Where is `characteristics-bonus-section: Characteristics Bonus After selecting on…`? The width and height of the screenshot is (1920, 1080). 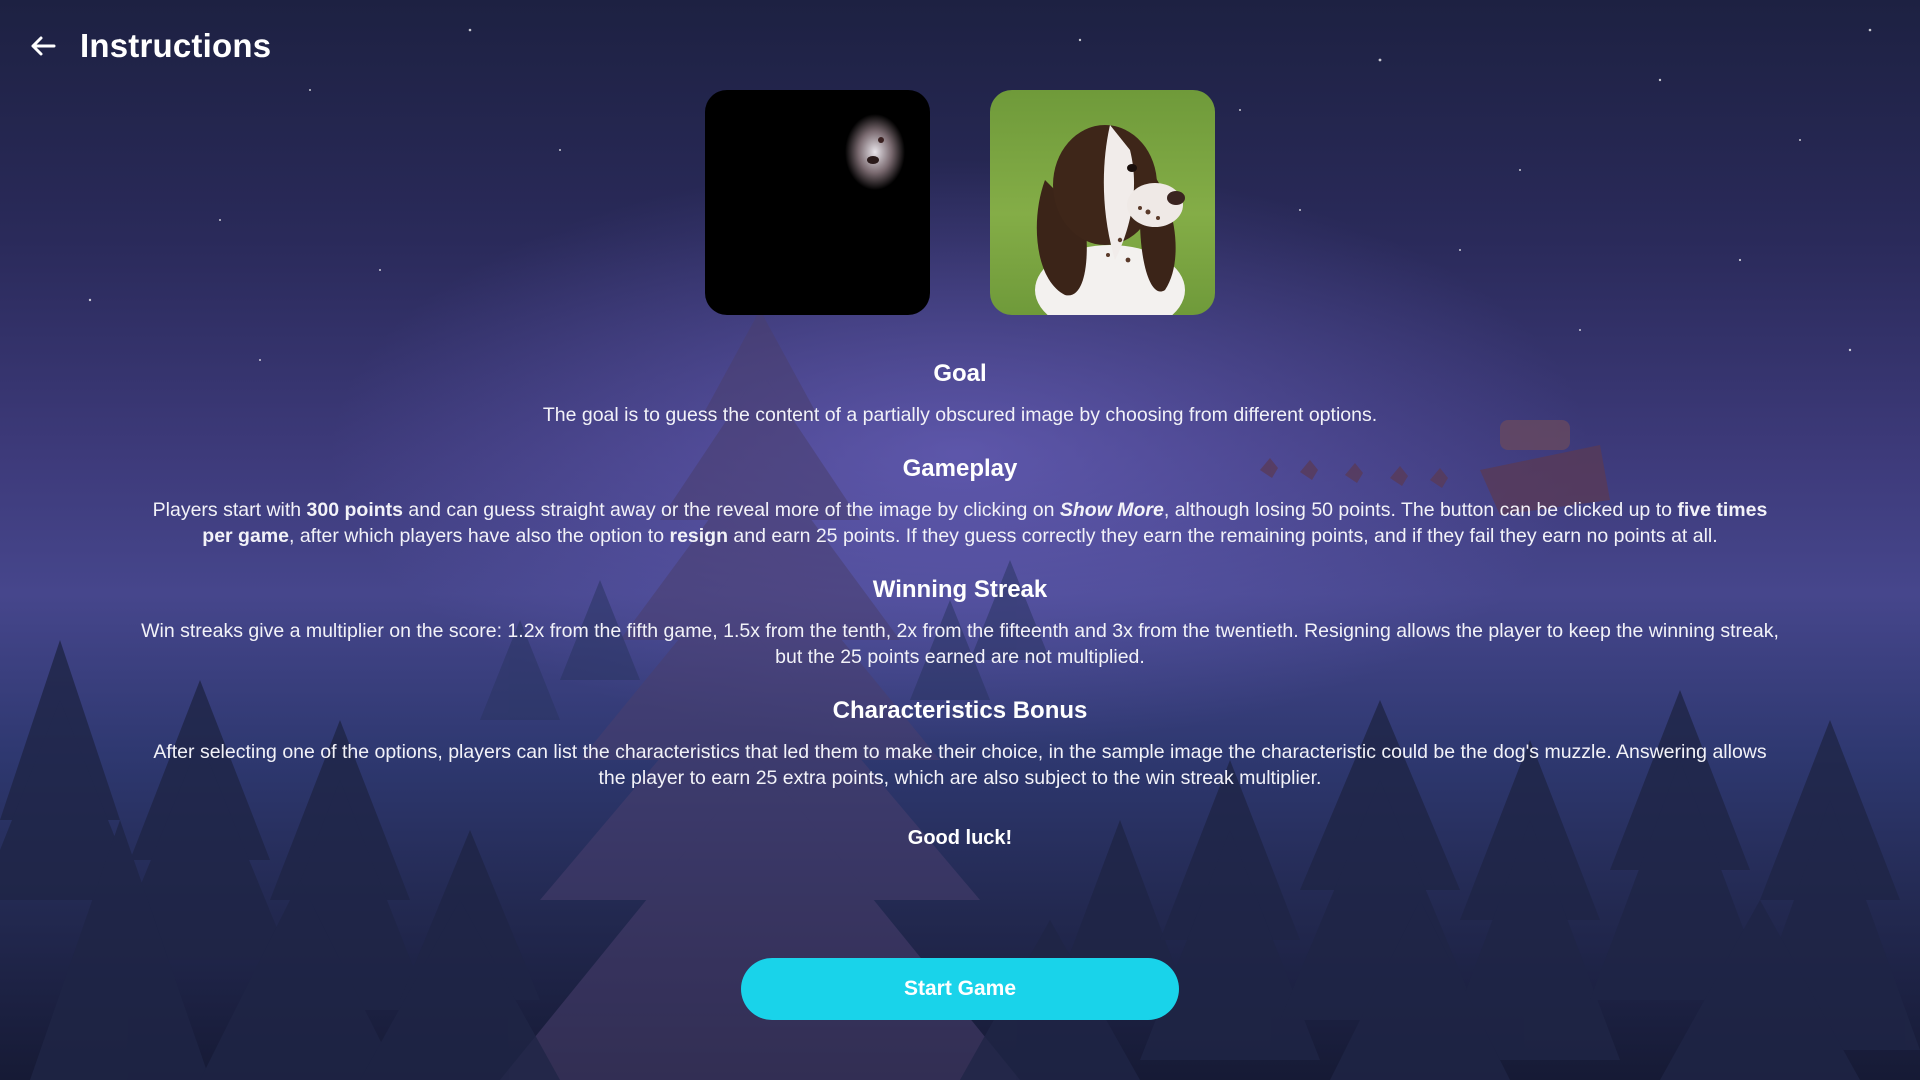
characteristics-bonus-section: Characteristics Bonus After selecting on… is located at coordinates (960, 744).